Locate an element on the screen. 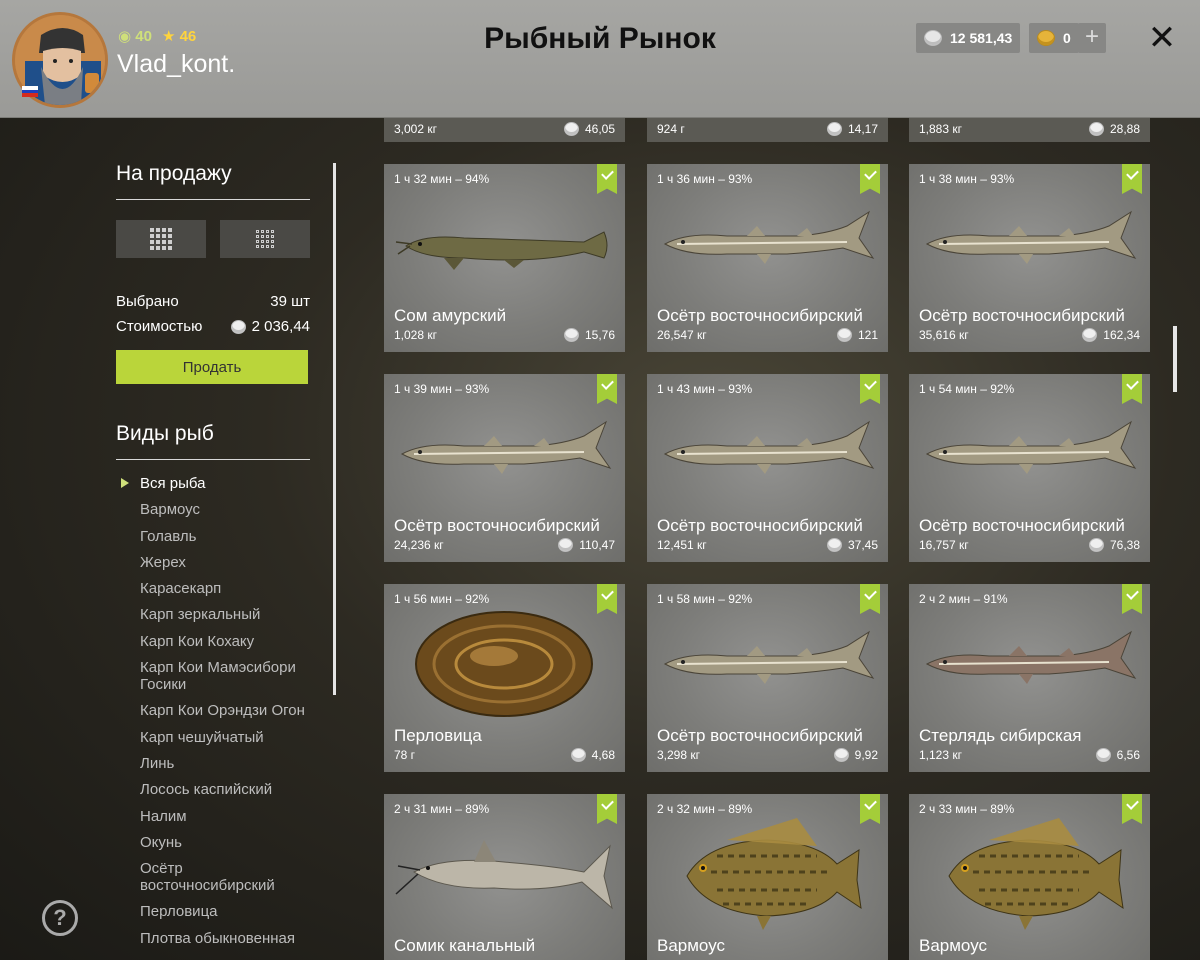 This screenshot has height=960, width=1200. card-weight: 1,028 кг is located at coordinates (415, 335).